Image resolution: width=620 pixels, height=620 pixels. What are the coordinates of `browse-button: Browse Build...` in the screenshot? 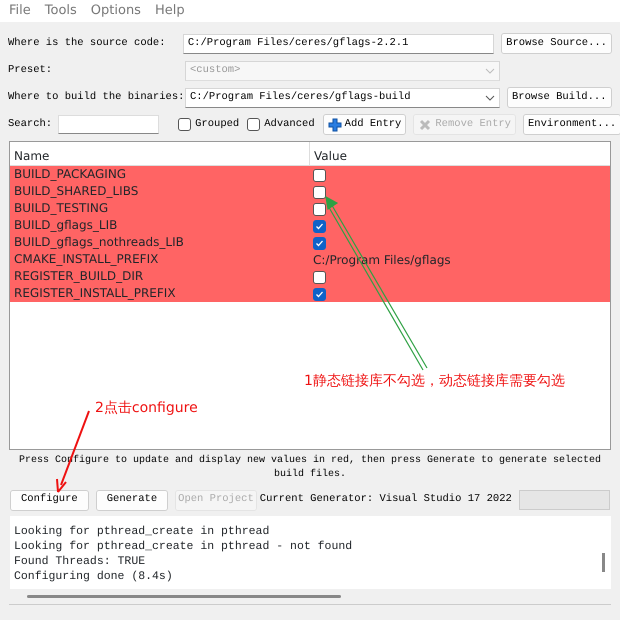 It's located at (559, 97).